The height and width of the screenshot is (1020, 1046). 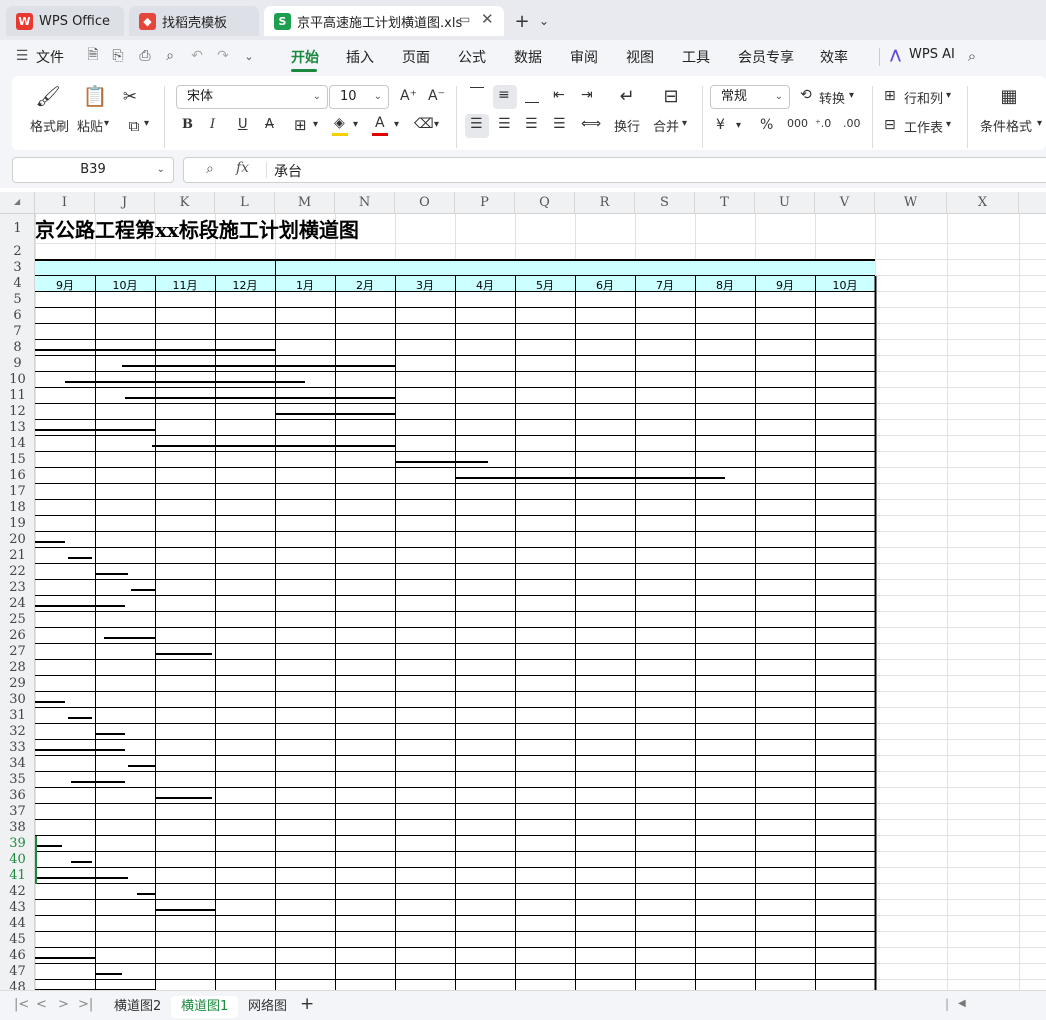 I want to click on column-header-I: I, so click(x=65, y=203).